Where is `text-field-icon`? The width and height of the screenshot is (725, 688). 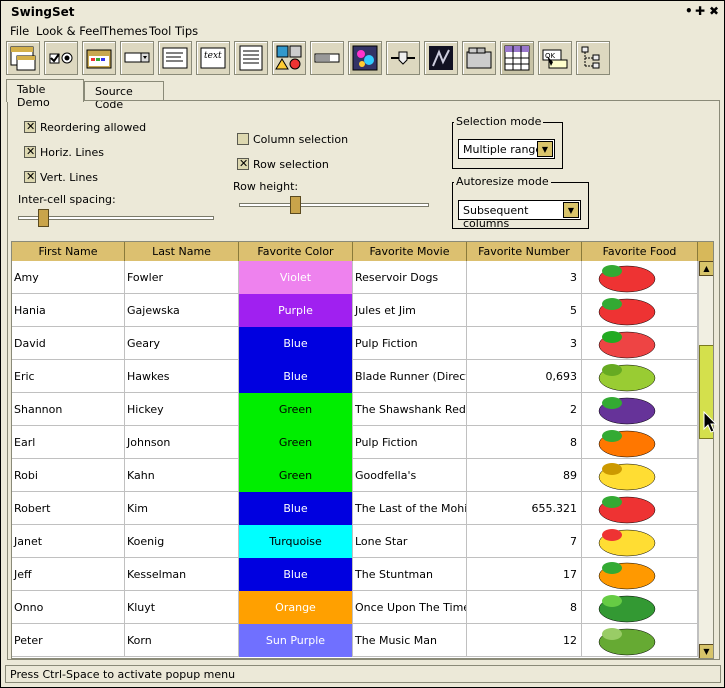 text-field-icon is located at coordinates (175, 58).